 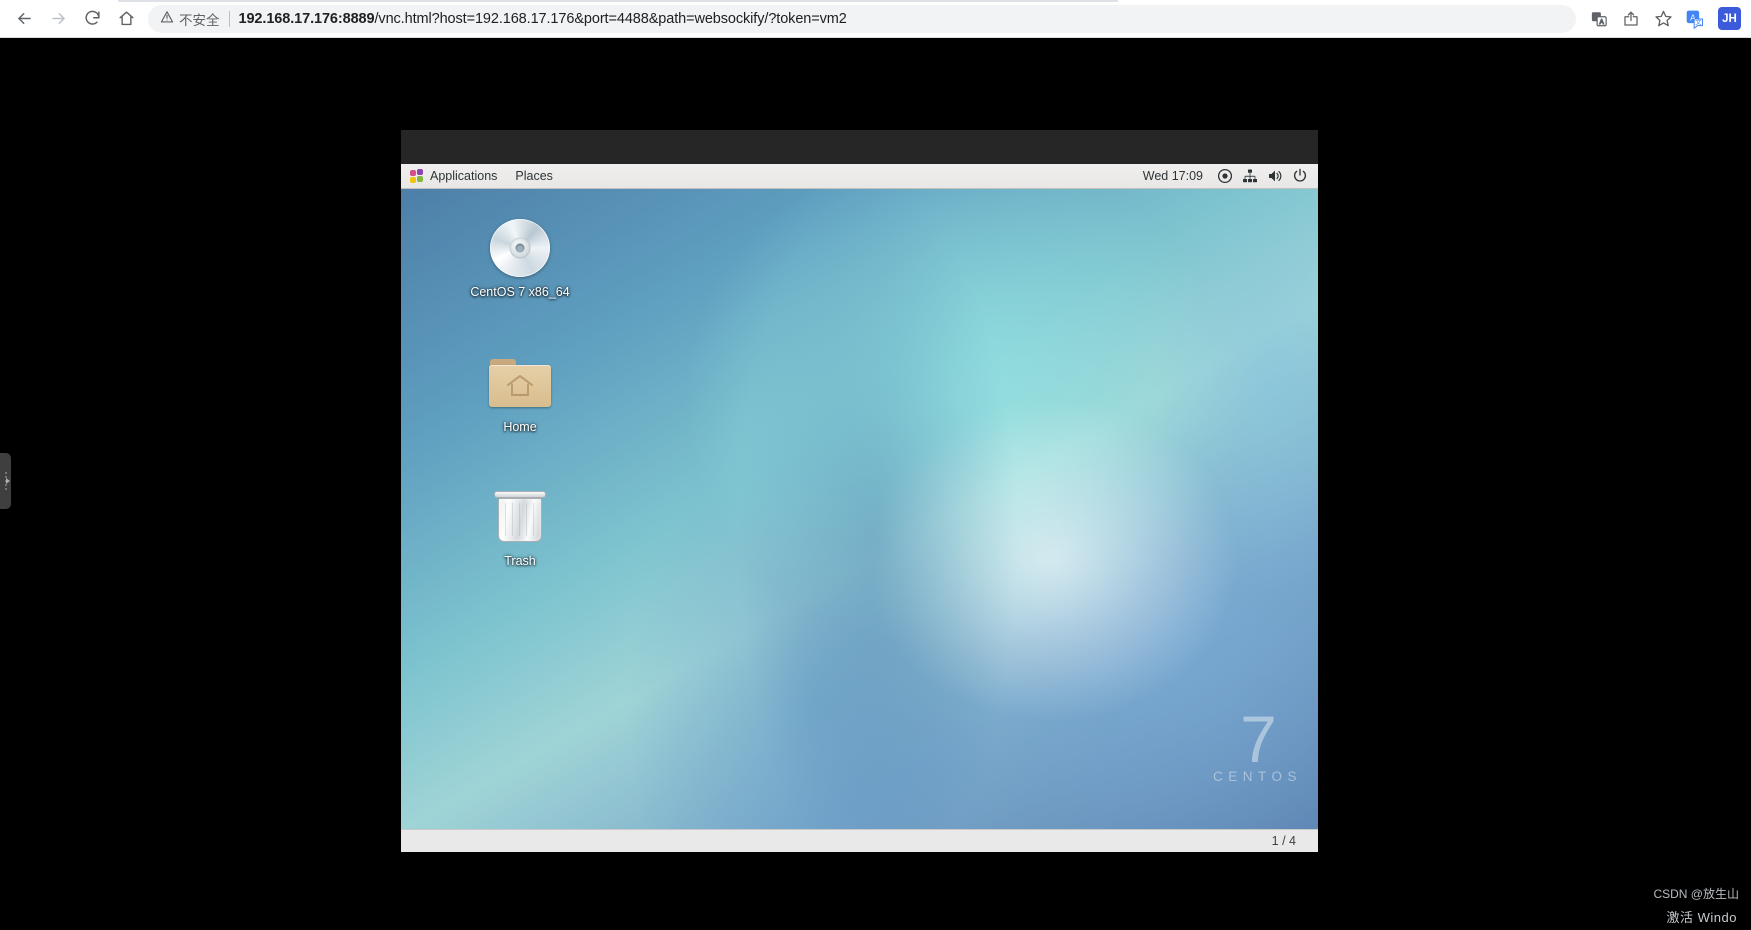 I want to click on security-label: 不安全, so click(x=199, y=20).